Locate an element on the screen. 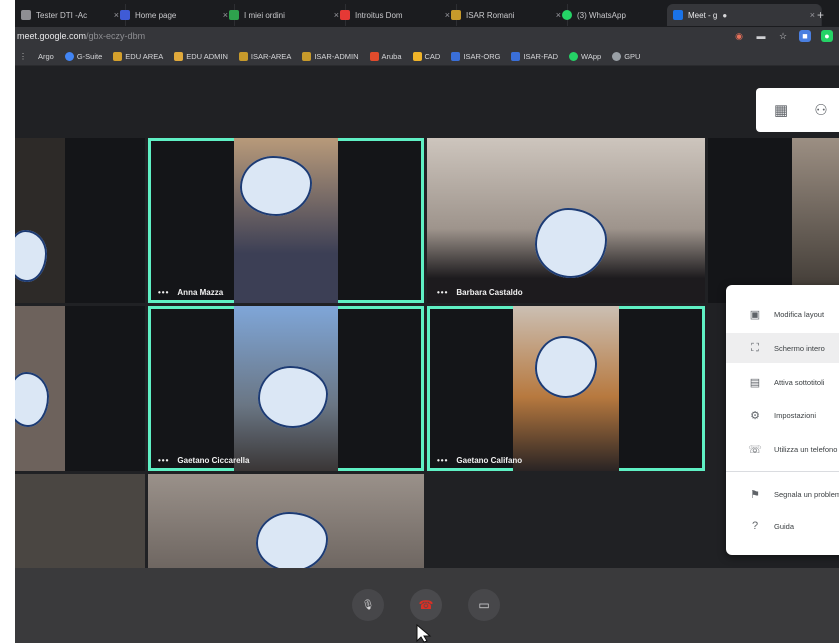  bookmark-gsuite: G-Suite is located at coordinates (83, 56).